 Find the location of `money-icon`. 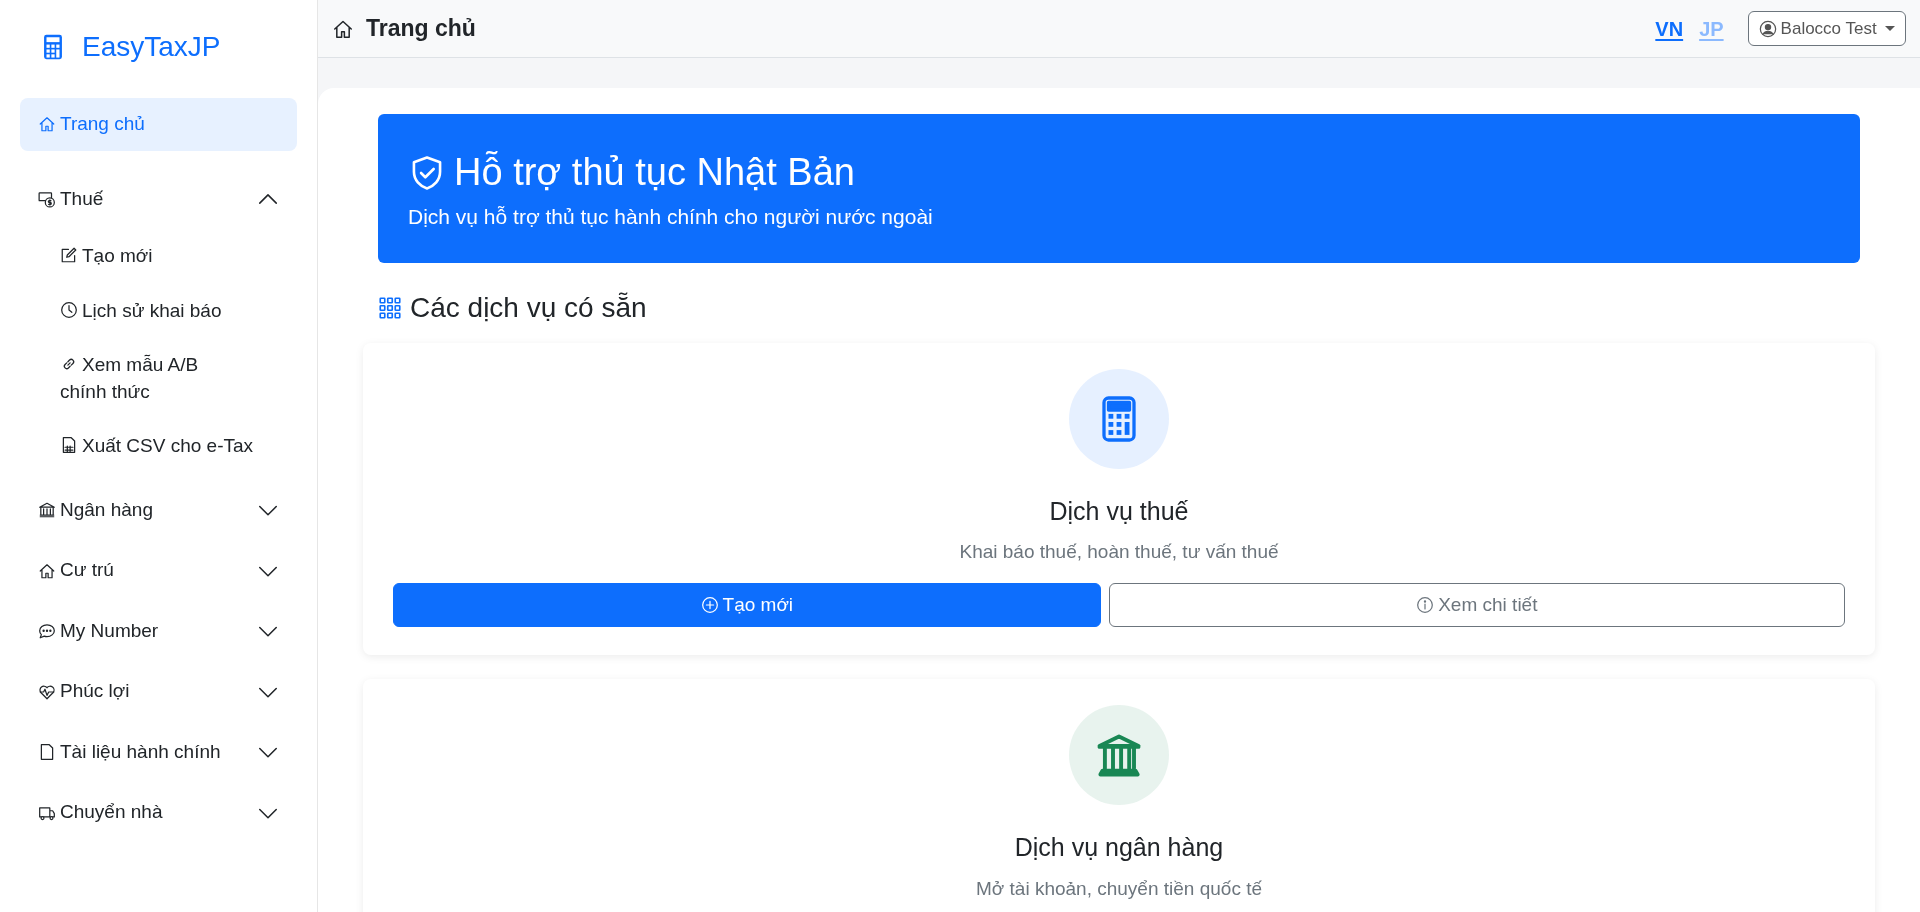

money-icon is located at coordinates (47, 198).